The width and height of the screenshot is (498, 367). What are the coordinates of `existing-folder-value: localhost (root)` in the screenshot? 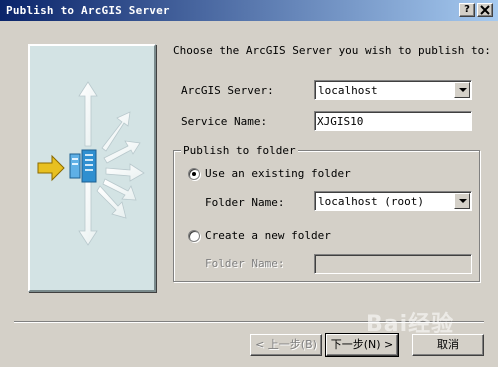 It's located at (371, 201).